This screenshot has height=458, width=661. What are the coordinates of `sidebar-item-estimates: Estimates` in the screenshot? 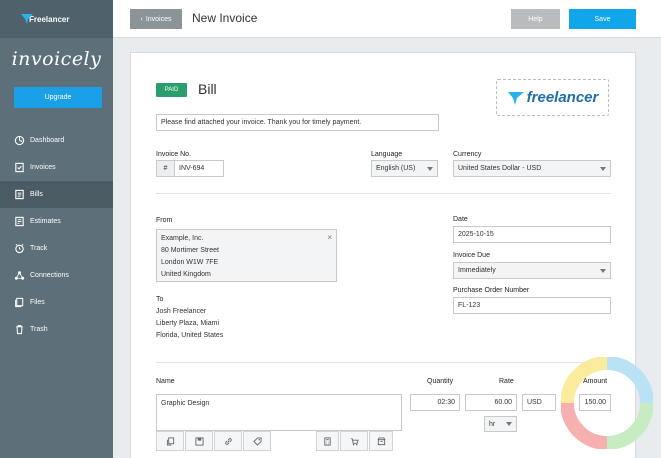 It's located at (56, 221).